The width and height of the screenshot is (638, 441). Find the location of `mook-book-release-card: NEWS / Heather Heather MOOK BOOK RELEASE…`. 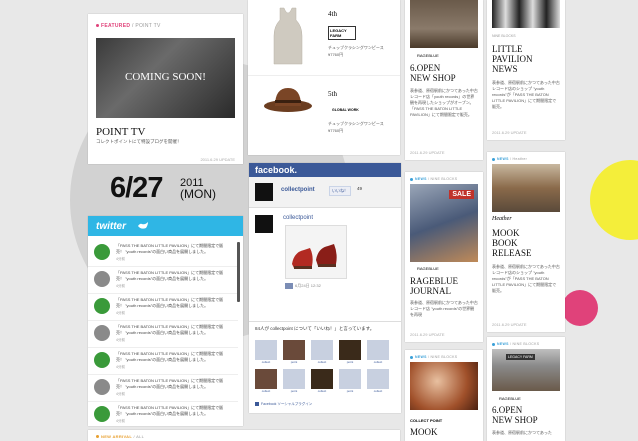

mook-book-release-card: NEWS / Heather Heather MOOK BOOK RELEASE… is located at coordinates (526, 242).